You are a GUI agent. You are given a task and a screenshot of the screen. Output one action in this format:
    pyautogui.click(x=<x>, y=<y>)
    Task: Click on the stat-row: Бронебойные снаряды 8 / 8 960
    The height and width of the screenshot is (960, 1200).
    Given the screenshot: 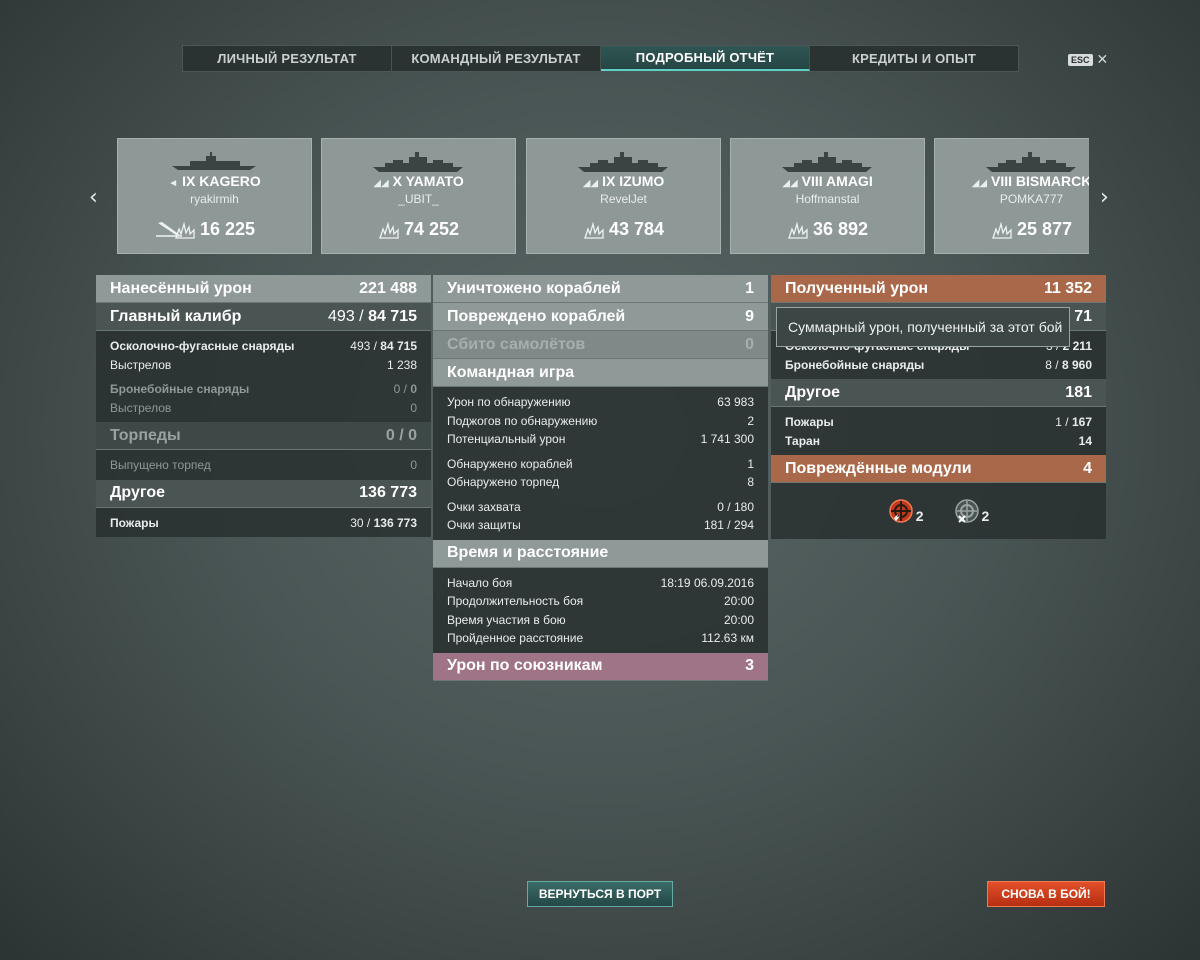 What is the action you would take?
    pyautogui.click(x=938, y=364)
    